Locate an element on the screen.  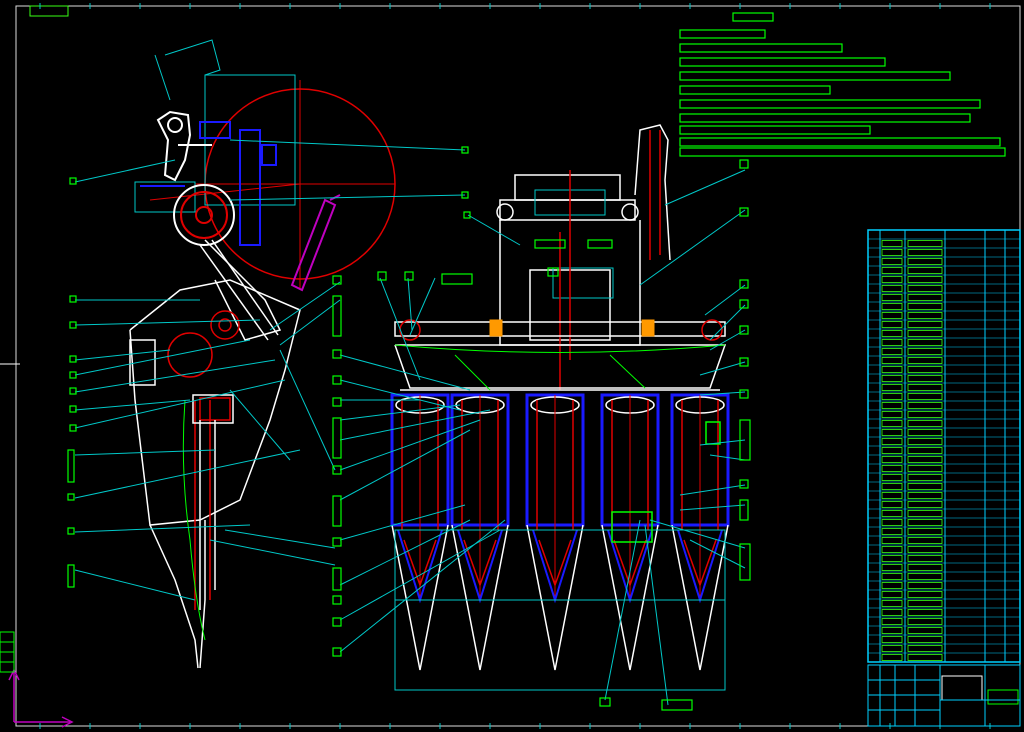
ucs-axis-icon is located at coordinates (41, 698).